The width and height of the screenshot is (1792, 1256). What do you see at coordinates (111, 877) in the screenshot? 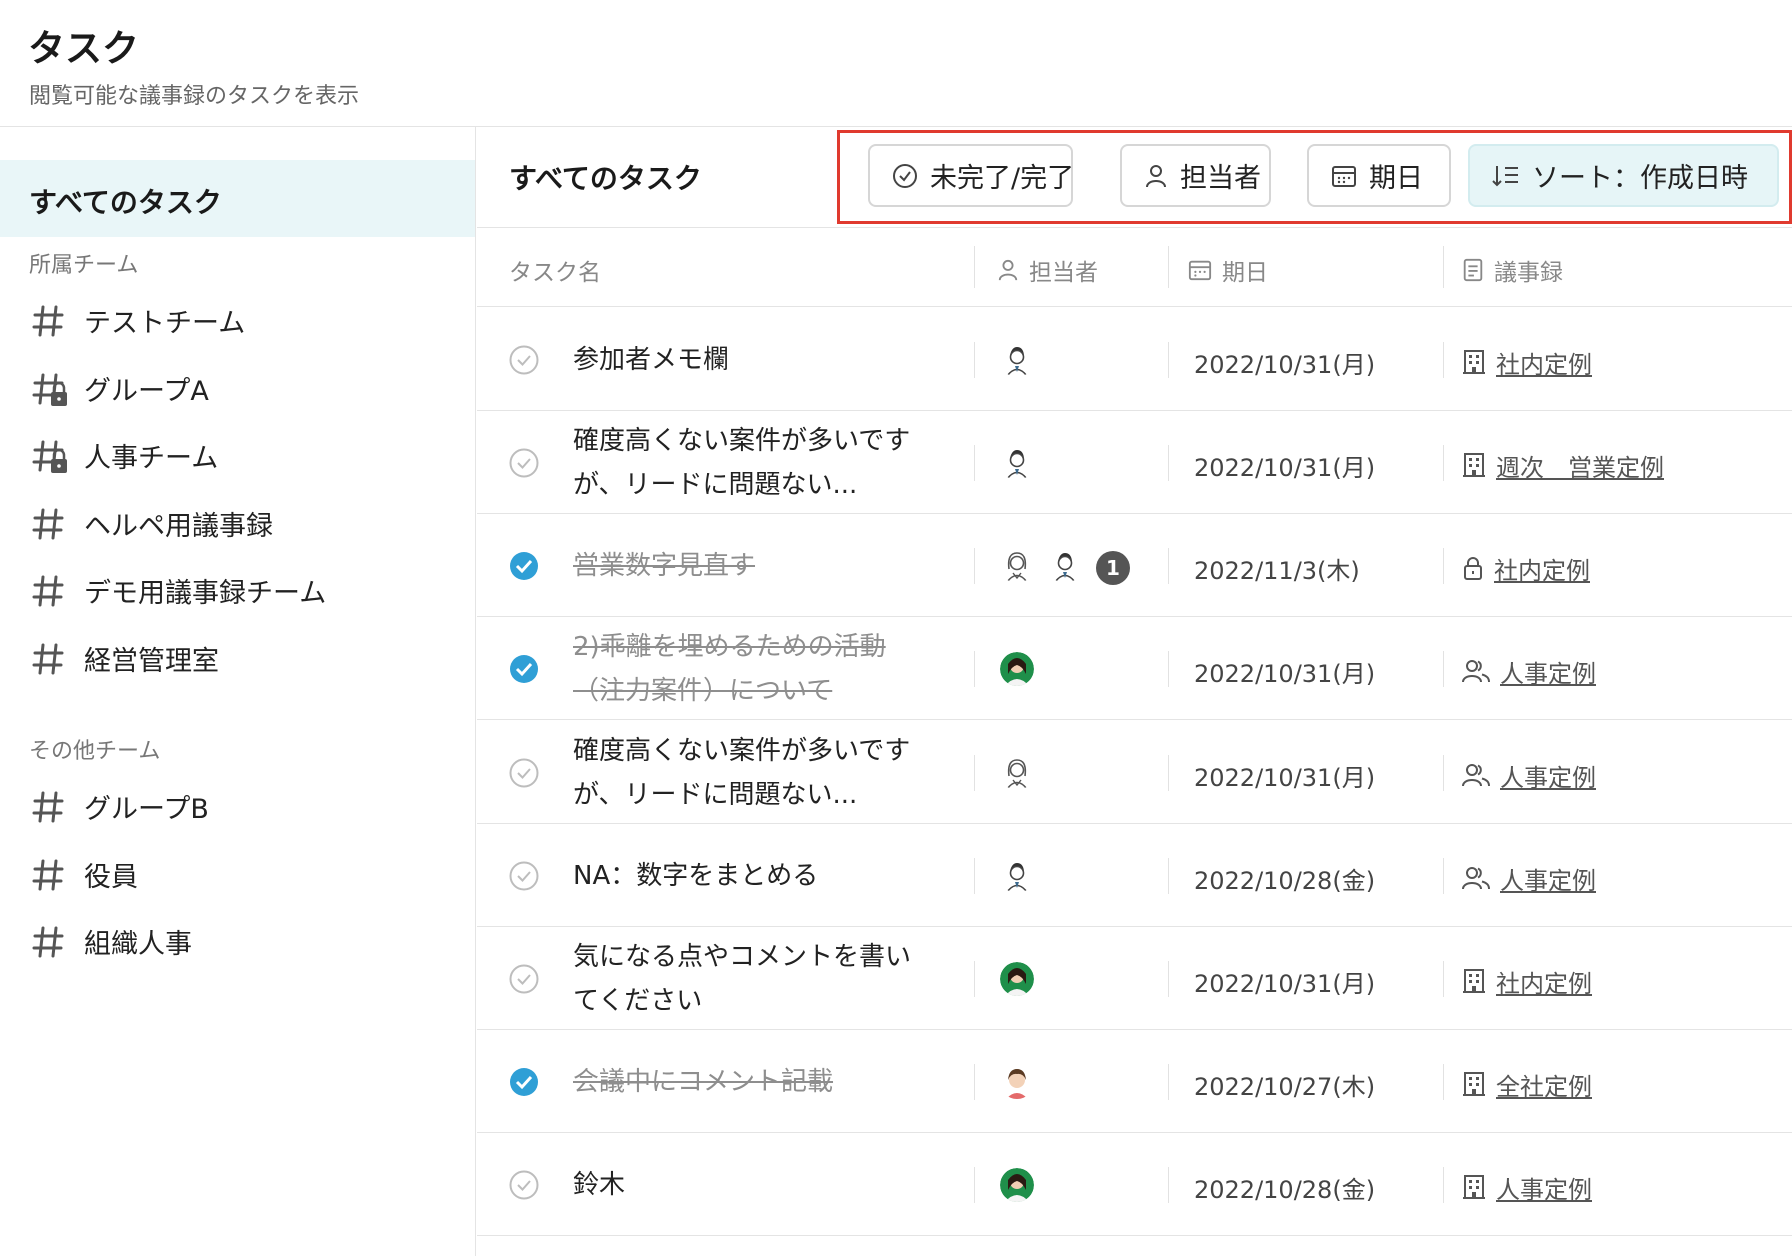
I see `sidebar-team-label: 役員` at bounding box center [111, 877].